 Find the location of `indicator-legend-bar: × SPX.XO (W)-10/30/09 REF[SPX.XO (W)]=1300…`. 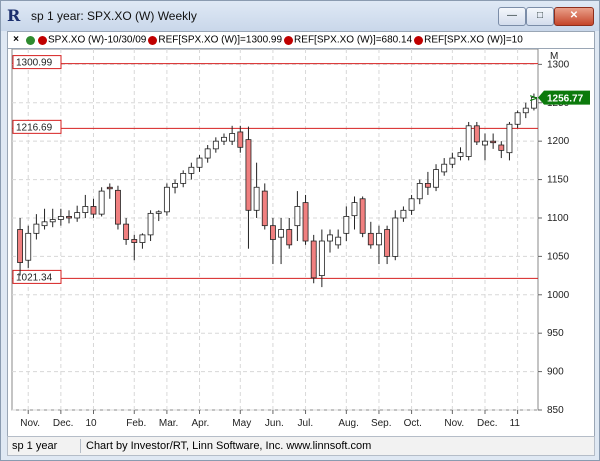

indicator-legend-bar: × SPX.XO (W)-10/30/09 REF[SPX.XO (W)]=1300… is located at coordinates (301, 40).